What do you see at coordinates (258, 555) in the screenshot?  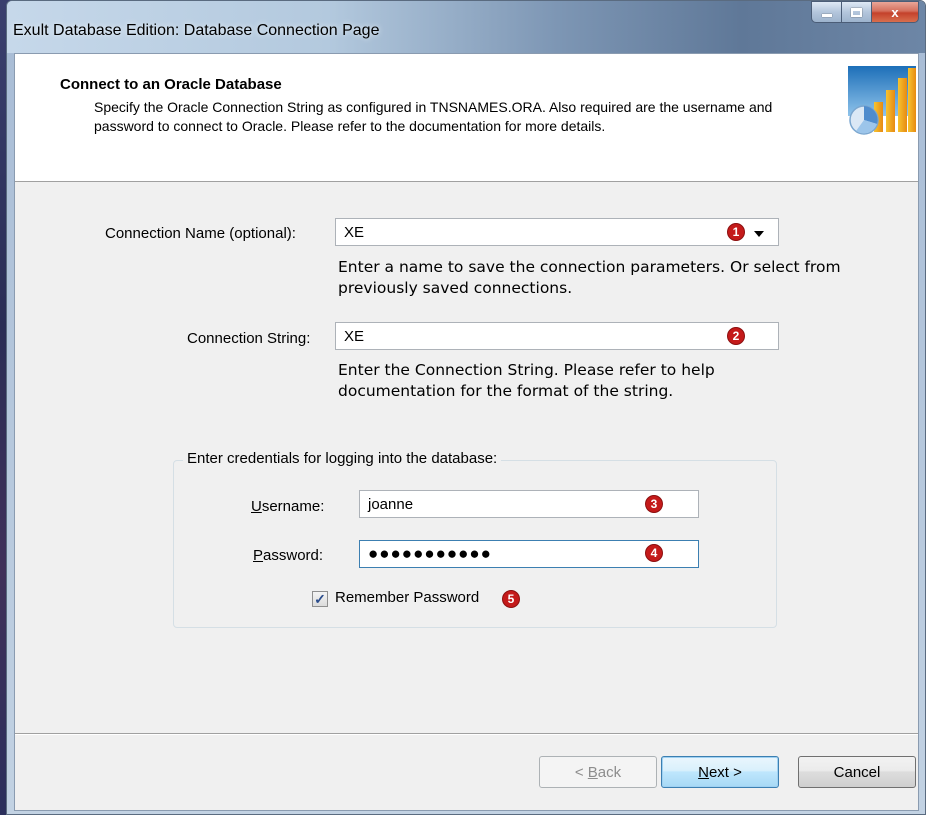 I see `password-label-accel: P` at bounding box center [258, 555].